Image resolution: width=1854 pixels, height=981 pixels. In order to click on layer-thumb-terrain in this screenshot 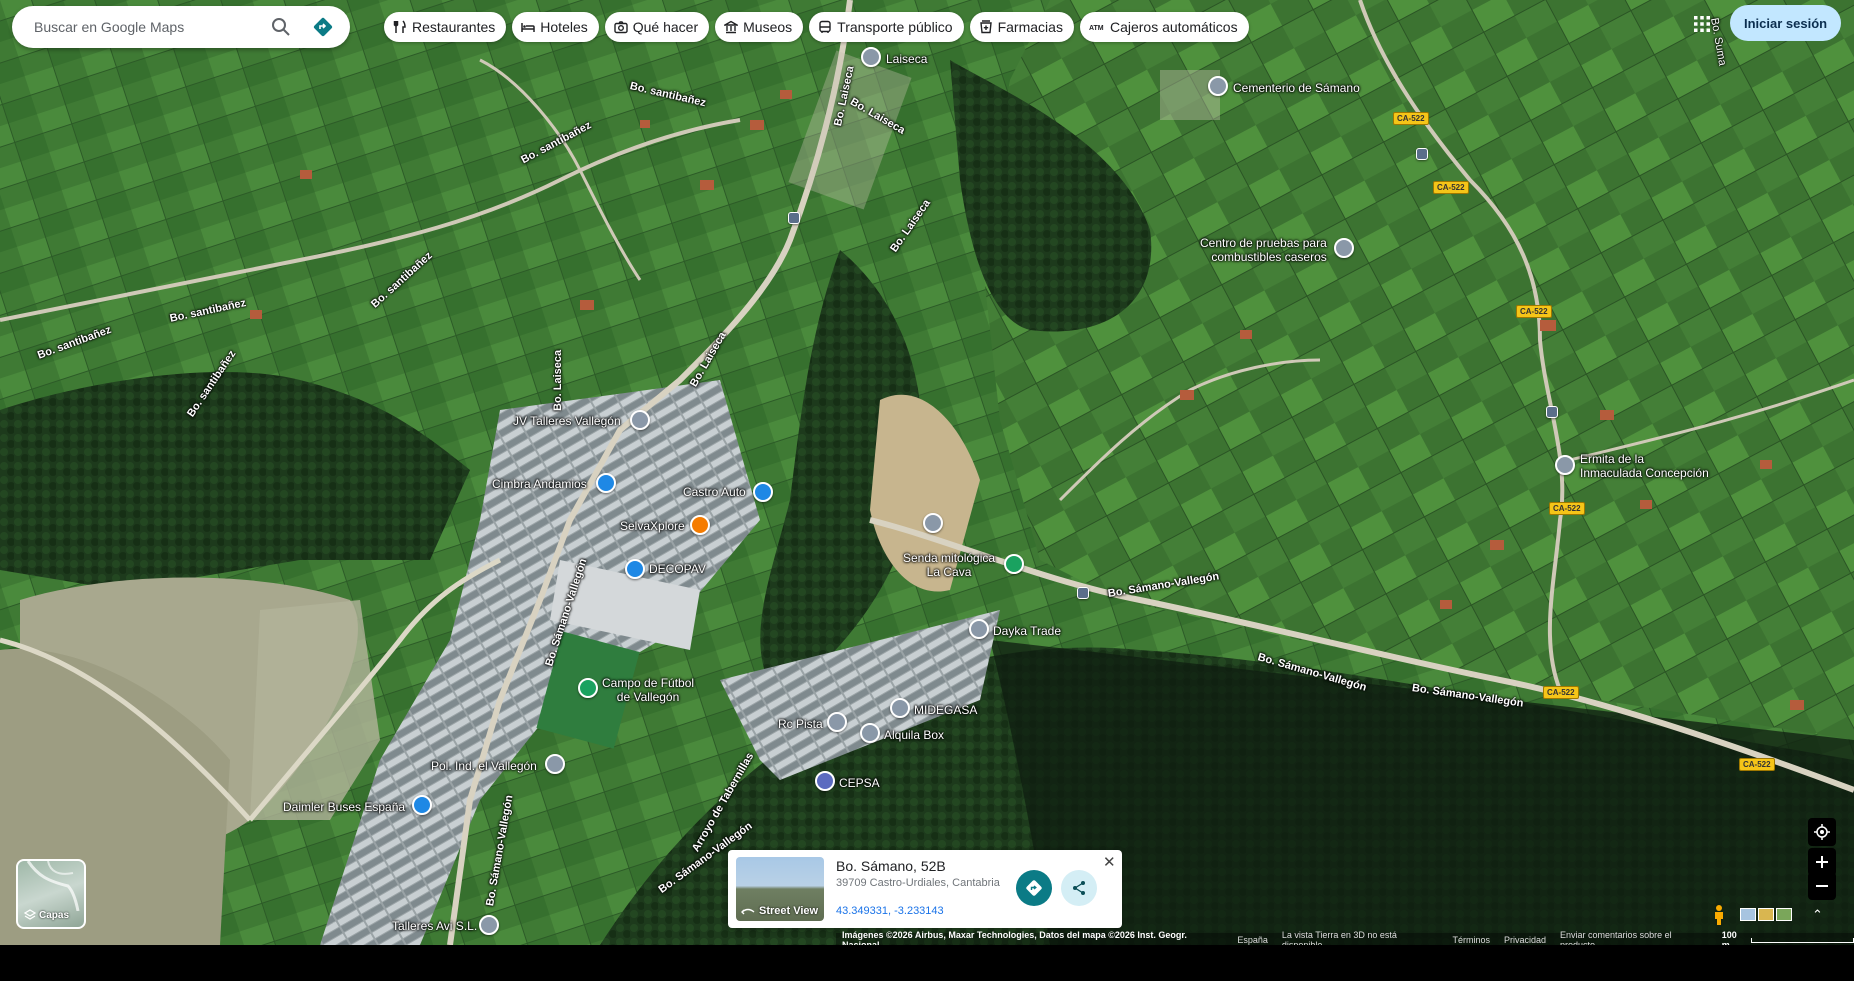, I will do `click(1766, 914)`.